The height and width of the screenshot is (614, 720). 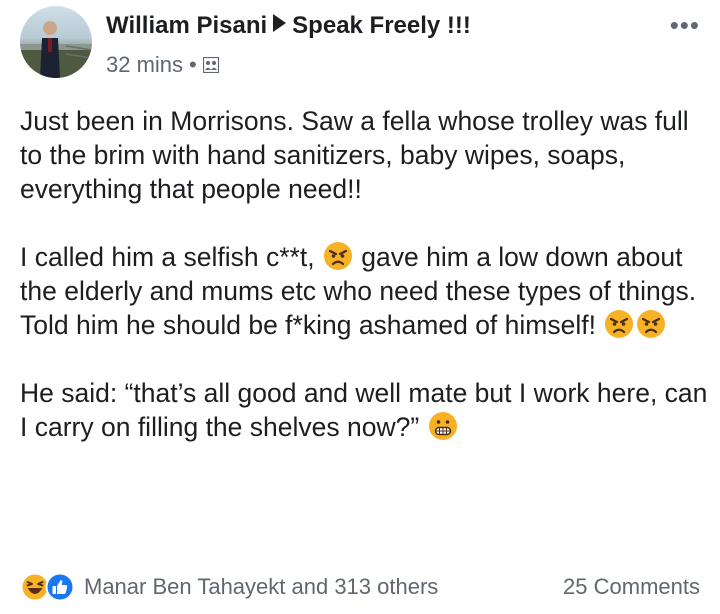 What do you see at coordinates (685, 25) in the screenshot?
I see `more-options-icon: •••` at bounding box center [685, 25].